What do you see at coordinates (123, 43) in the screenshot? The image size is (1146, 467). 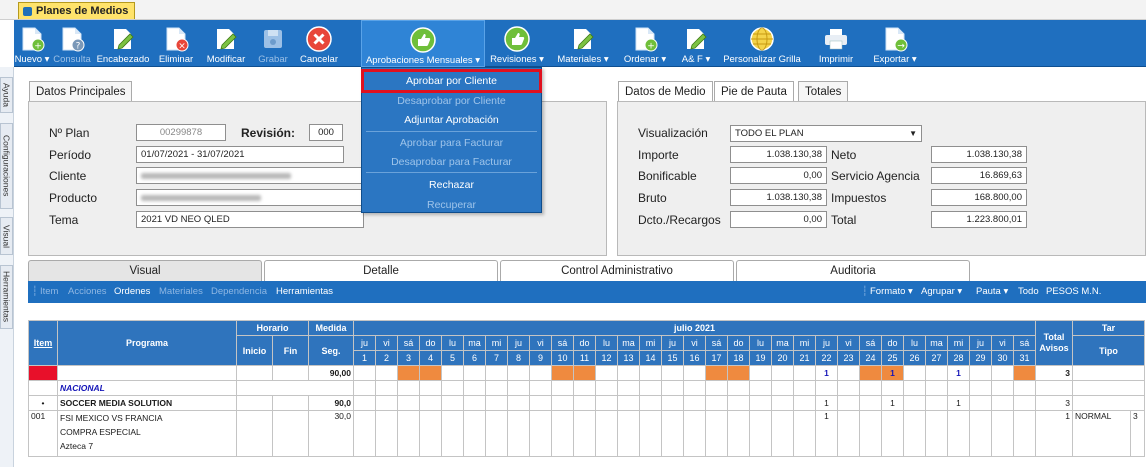 I see `toolbar-button-2: Encabezado` at bounding box center [123, 43].